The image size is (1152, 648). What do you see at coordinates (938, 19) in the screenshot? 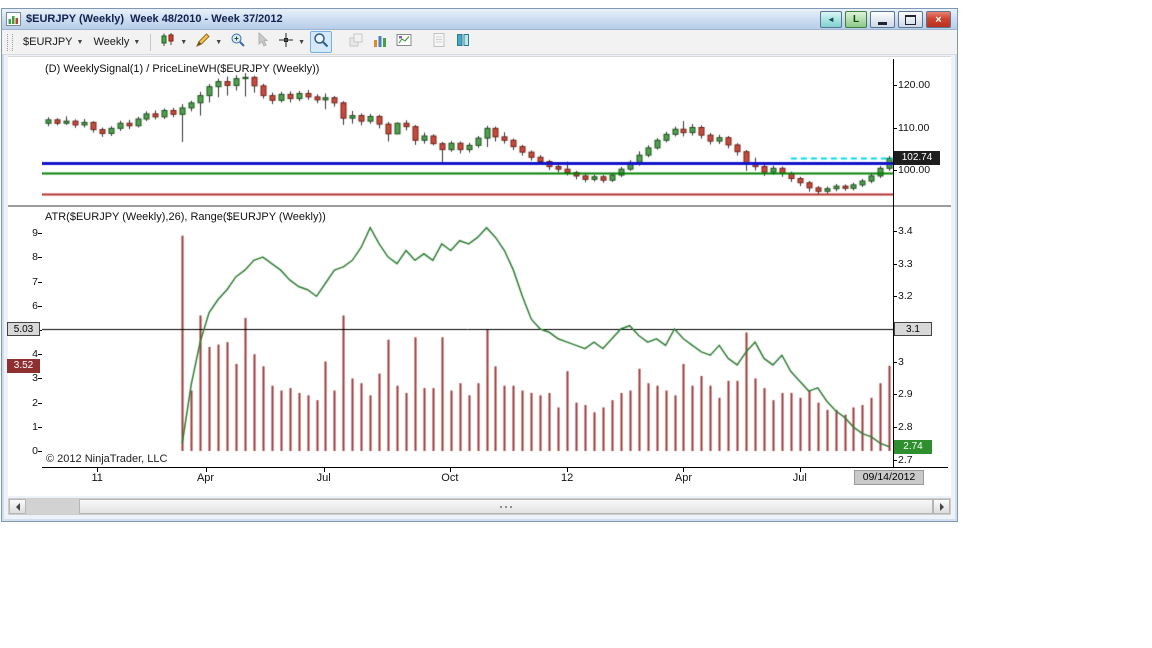
I see `close-button: ×` at bounding box center [938, 19].